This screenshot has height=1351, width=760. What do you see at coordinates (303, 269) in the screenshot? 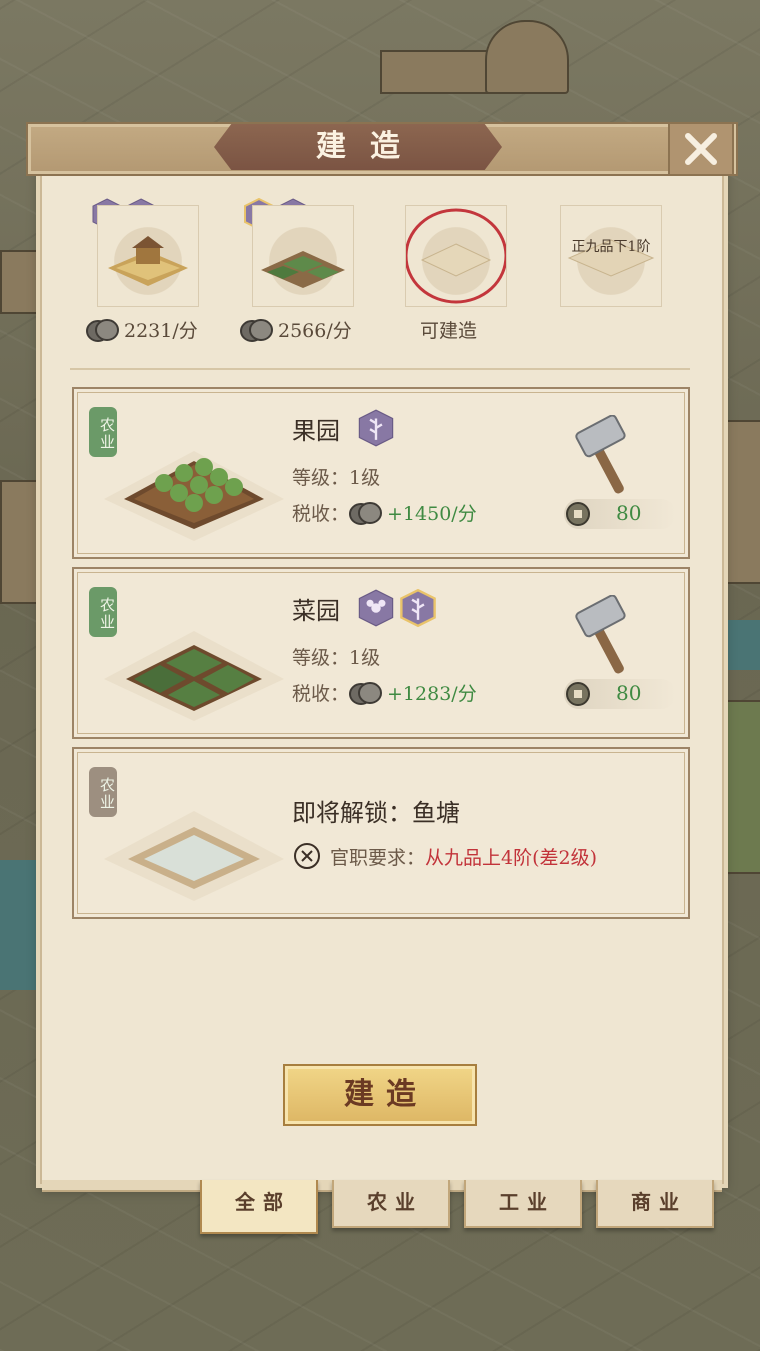
I see `vegetable-plot-icon` at bounding box center [303, 269].